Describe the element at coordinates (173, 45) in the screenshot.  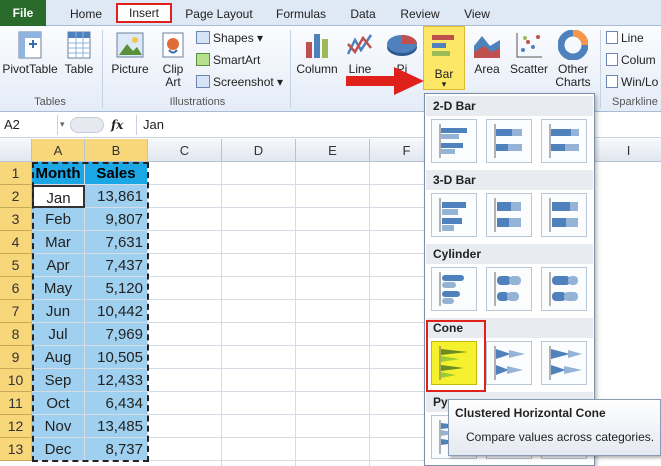
I see `clip-art-icon` at that location.